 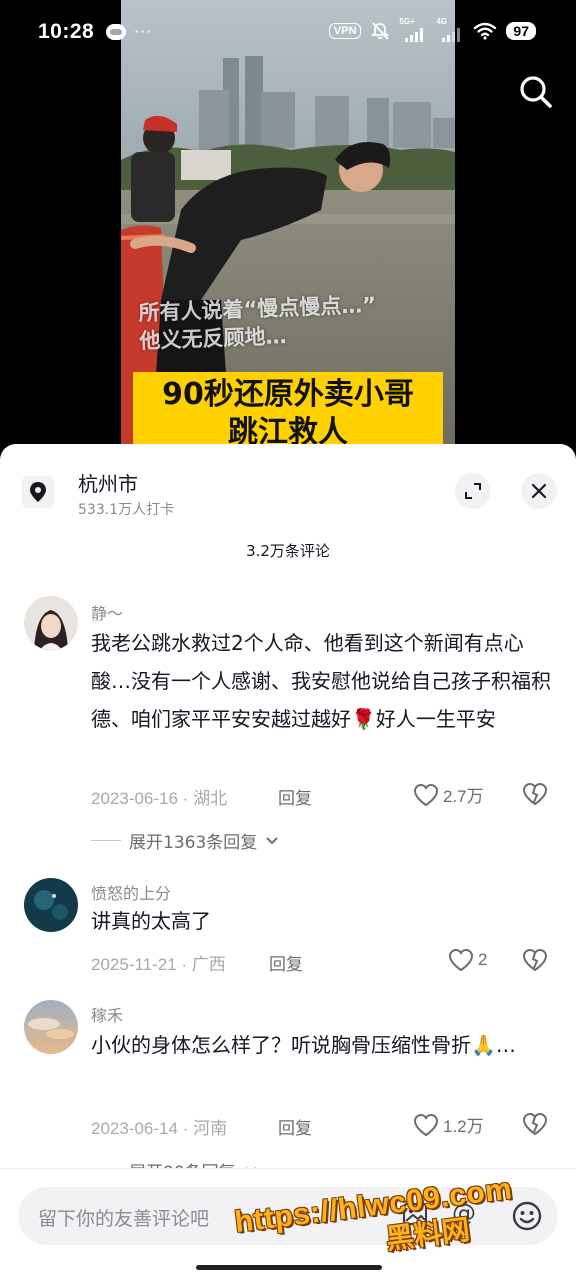 What do you see at coordinates (158, 964) in the screenshot?
I see `comment-date-location: 2025-11-21 · 广西` at bounding box center [158, 964].